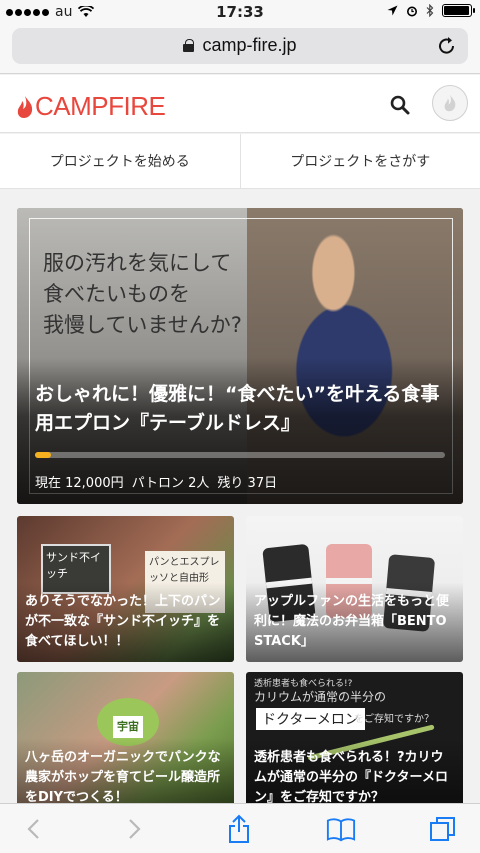 The width and height of the screenshot is (480, 853). I want to click on browser-toolbar, so click(240, 828).